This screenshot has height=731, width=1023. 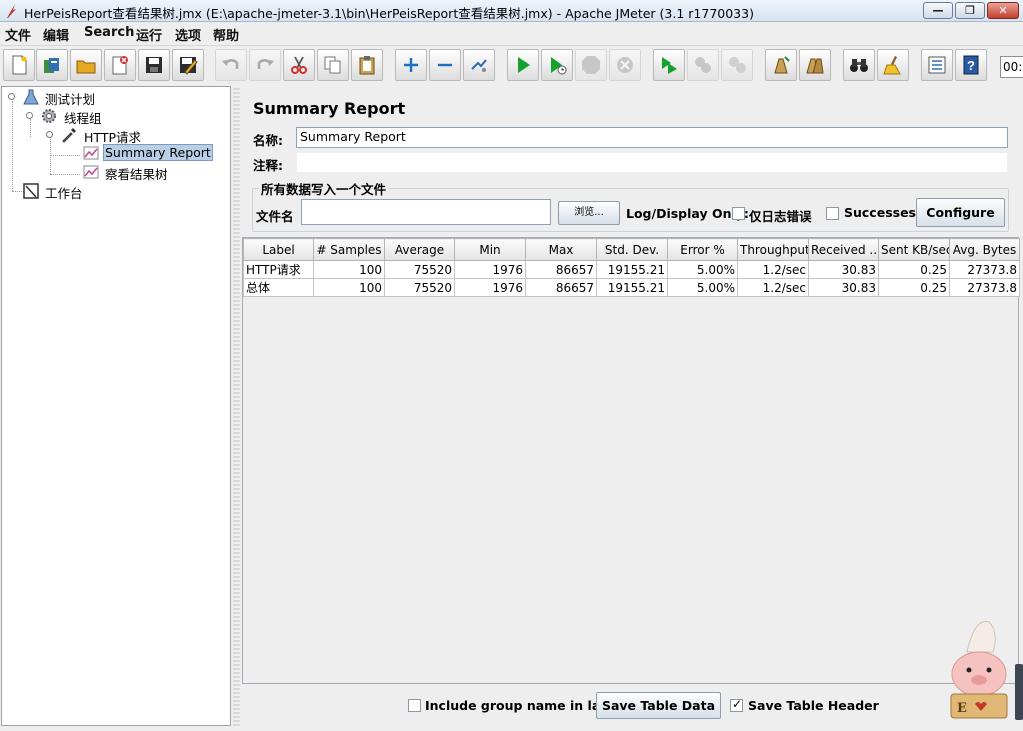 What do you see at coordinates (652, 137) in the screenshot?
I see `name-input: Summary Report` at bounding box center [652, 137].